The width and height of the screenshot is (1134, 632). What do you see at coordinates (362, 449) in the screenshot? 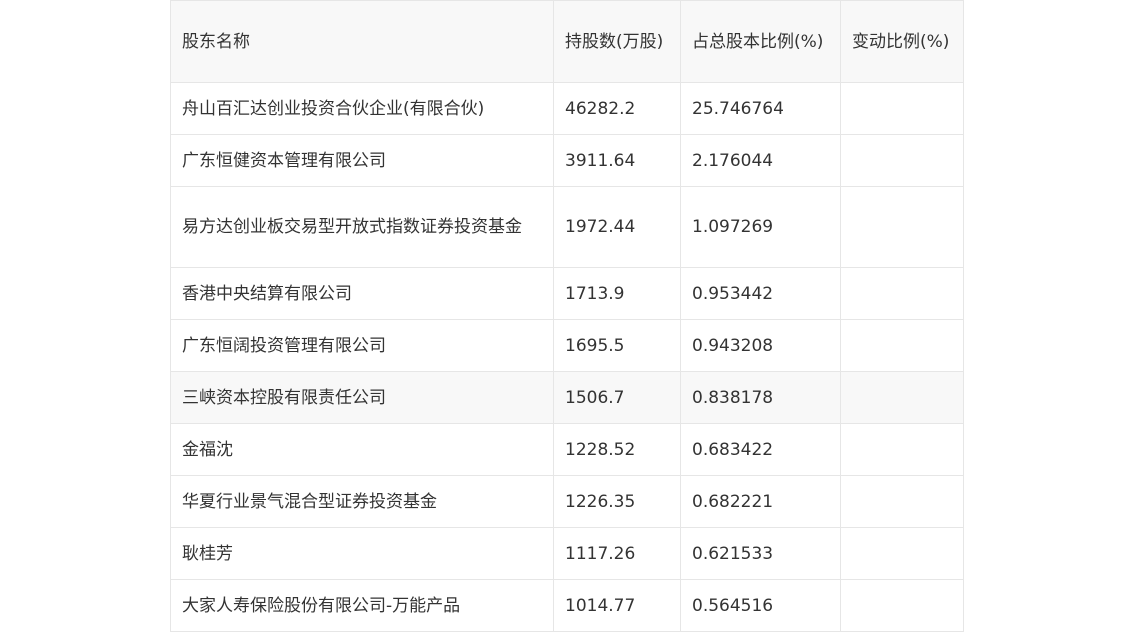
I see `cell-shareholder-name: 金福沈` at bounding box center [362, 449].